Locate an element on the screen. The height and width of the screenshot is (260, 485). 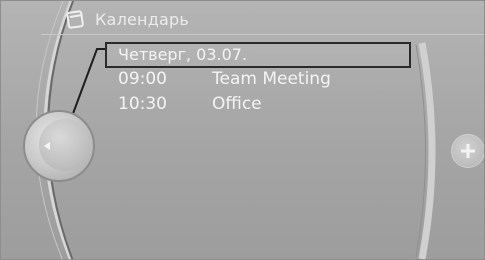
event-title: Office is located at coordinates (237, 104).